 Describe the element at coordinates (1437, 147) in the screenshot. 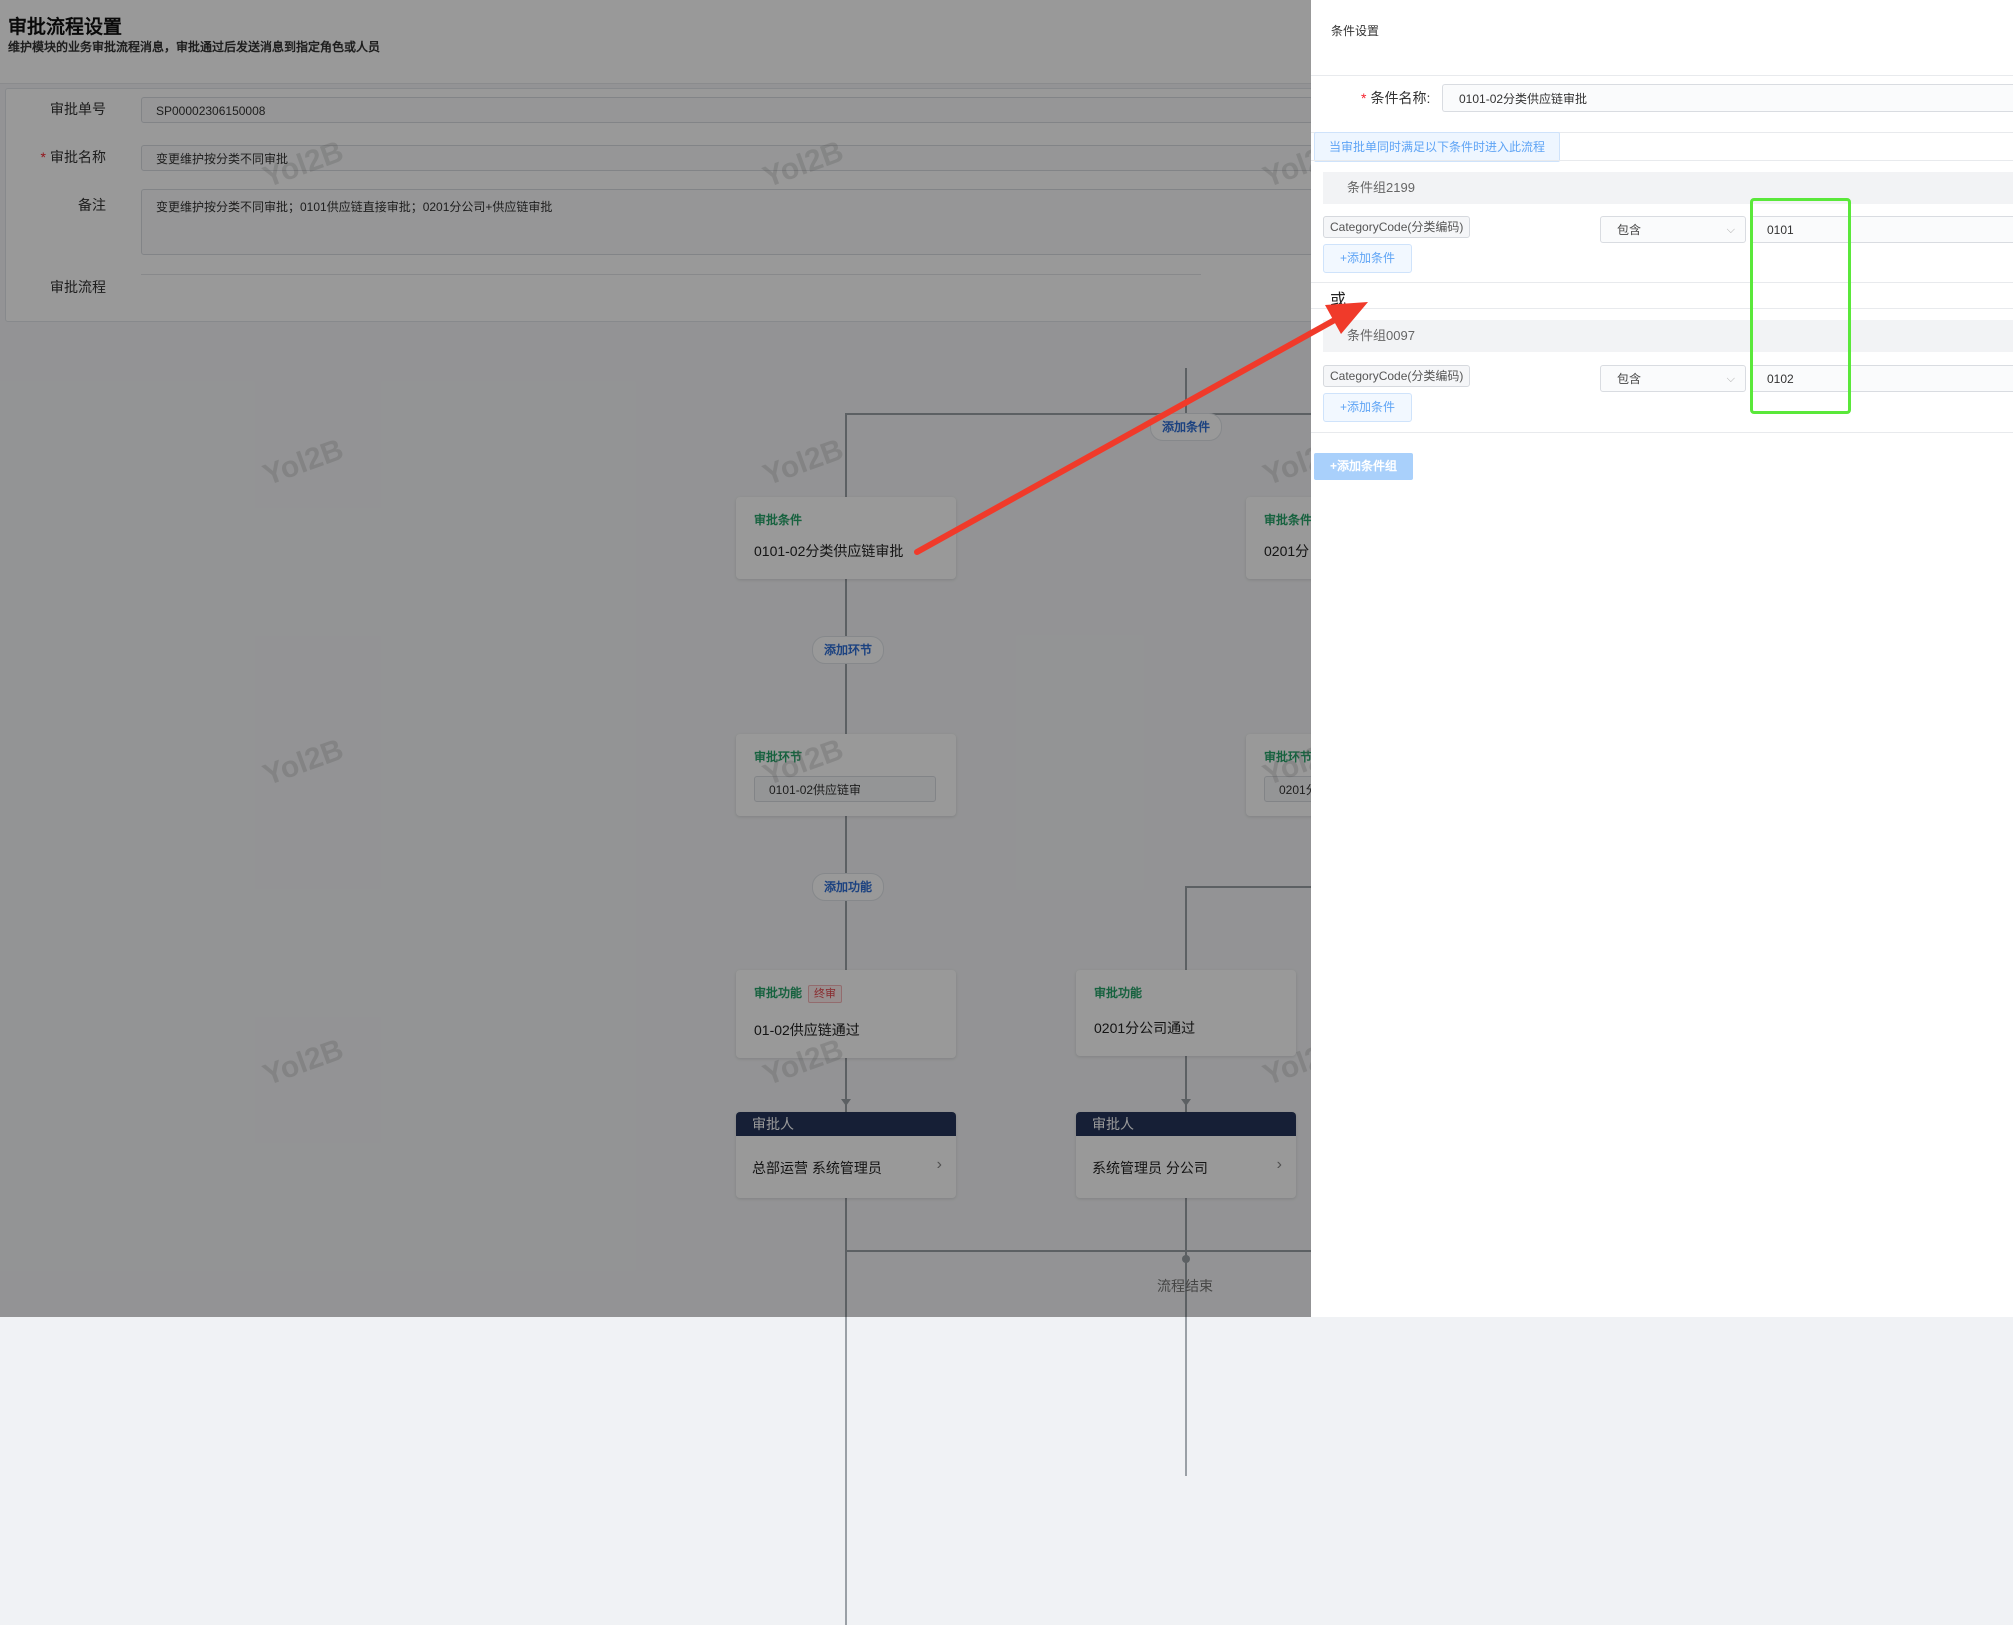

I see `condition-hint: 当审批单同时满足以下条件时进入此流程` at that location.